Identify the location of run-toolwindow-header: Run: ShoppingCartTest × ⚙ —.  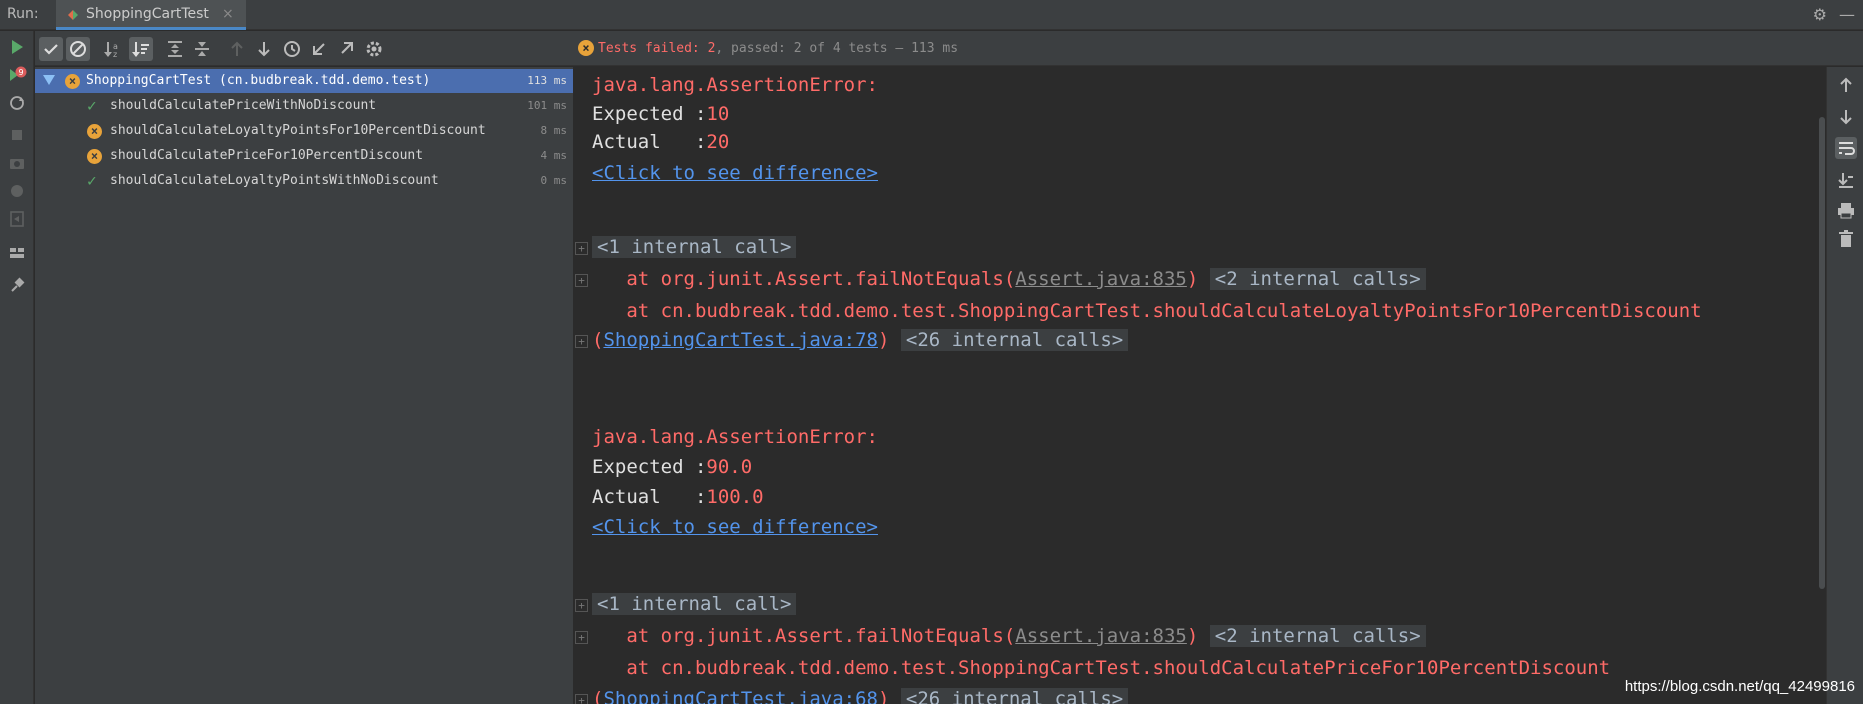
(931, 15).